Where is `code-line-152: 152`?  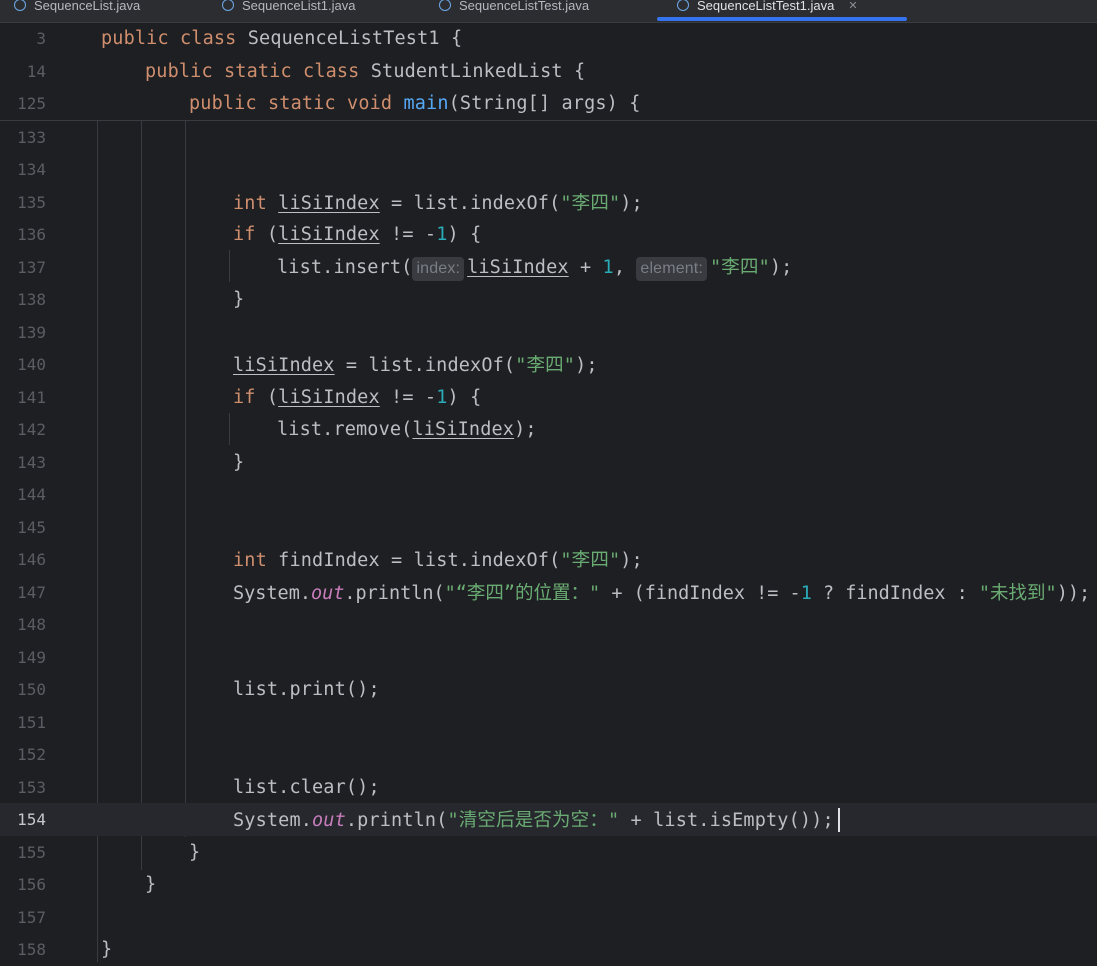
code-line-152: 152 is located at coordinates (548, 754).